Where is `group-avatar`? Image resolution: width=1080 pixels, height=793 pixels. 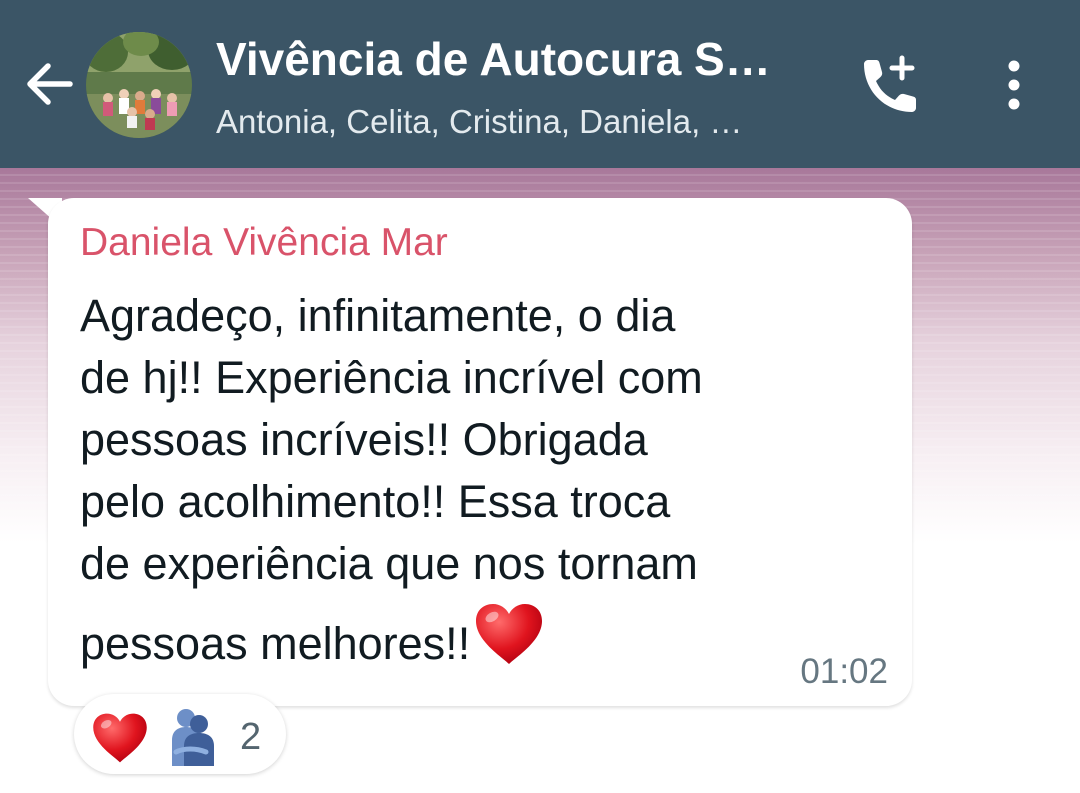
group-avatar is located at coordinates (139, 85).